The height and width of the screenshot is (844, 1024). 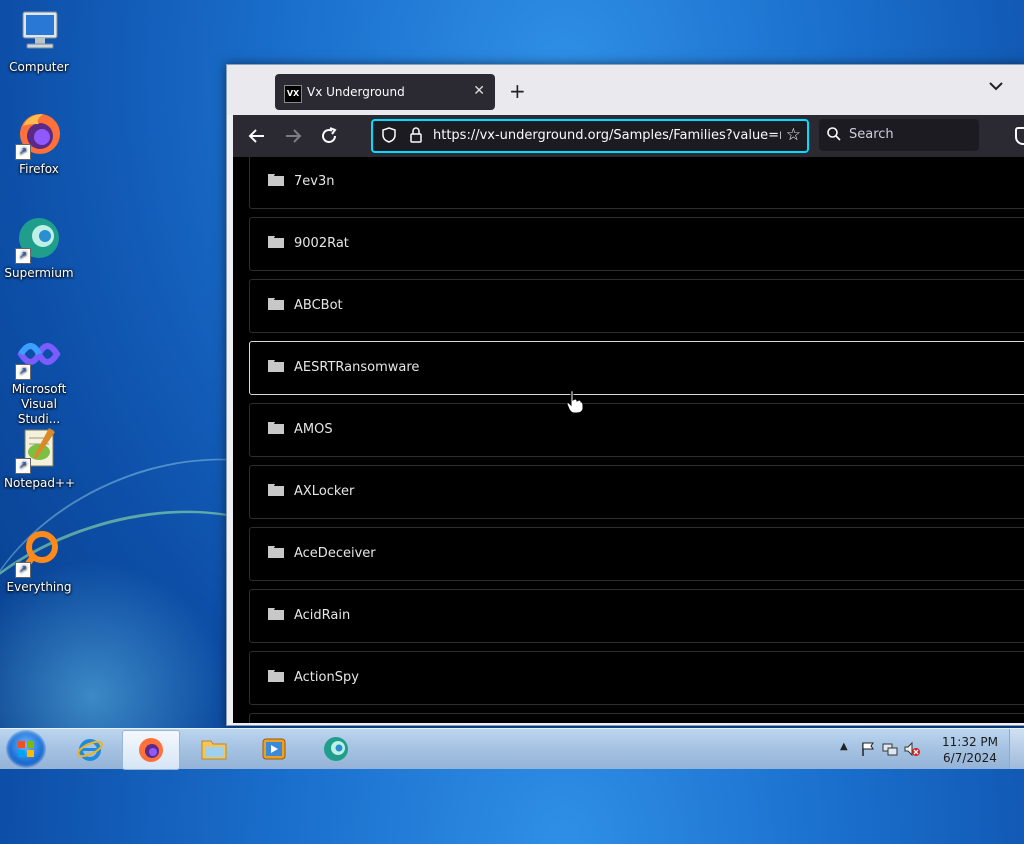 What do you see at coordinates (912, 749) in the screenshot?
I see `volume-muted-icon` at bounding box center [912, 749].